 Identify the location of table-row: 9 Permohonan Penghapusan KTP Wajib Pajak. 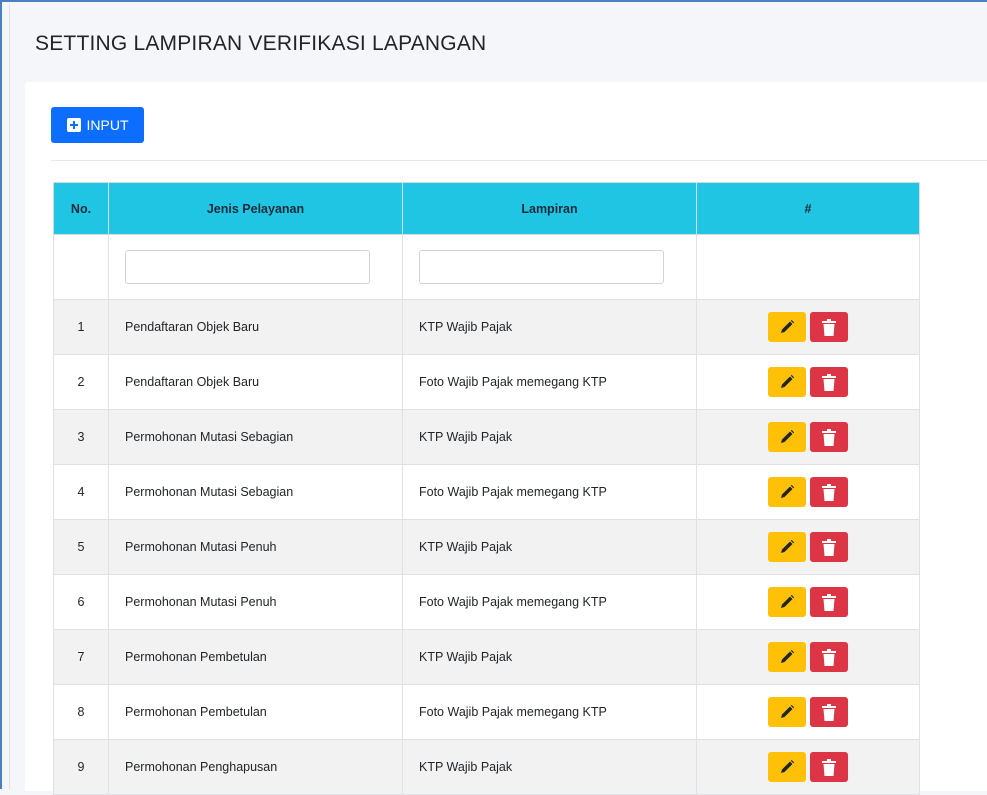
(486, 767).